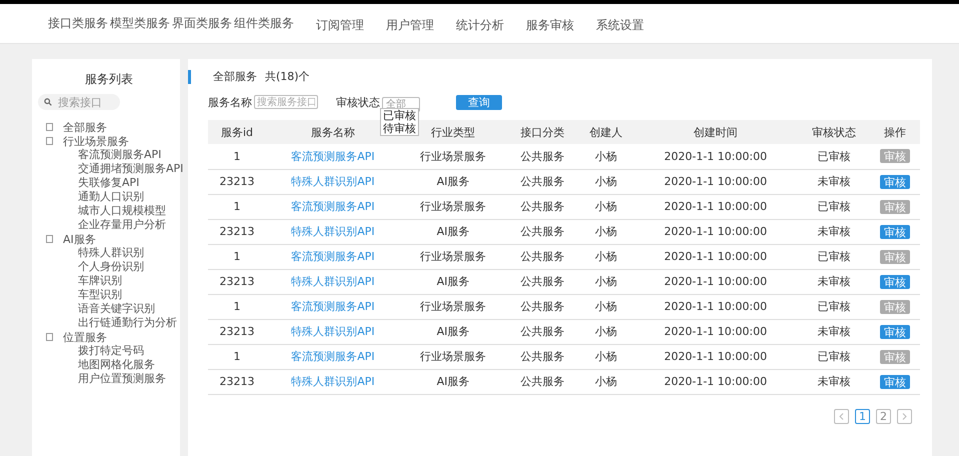 The width and height of the screenshot is (959, 456). Describe the element at coordinates (79, 239) in the screenshot. I see `tree-item: AI服务` at that location.